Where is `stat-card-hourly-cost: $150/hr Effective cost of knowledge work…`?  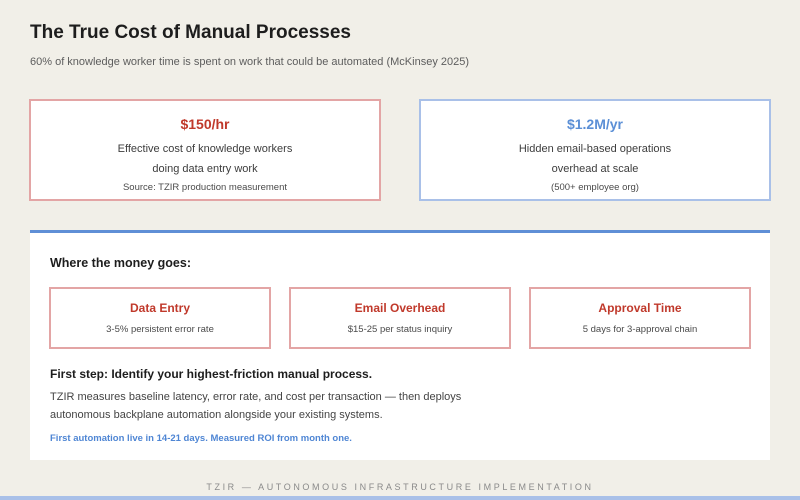 stat-card-hourly-cost: $150/hr Effective cost of knowledge work… is located at coordinates (205, 150).